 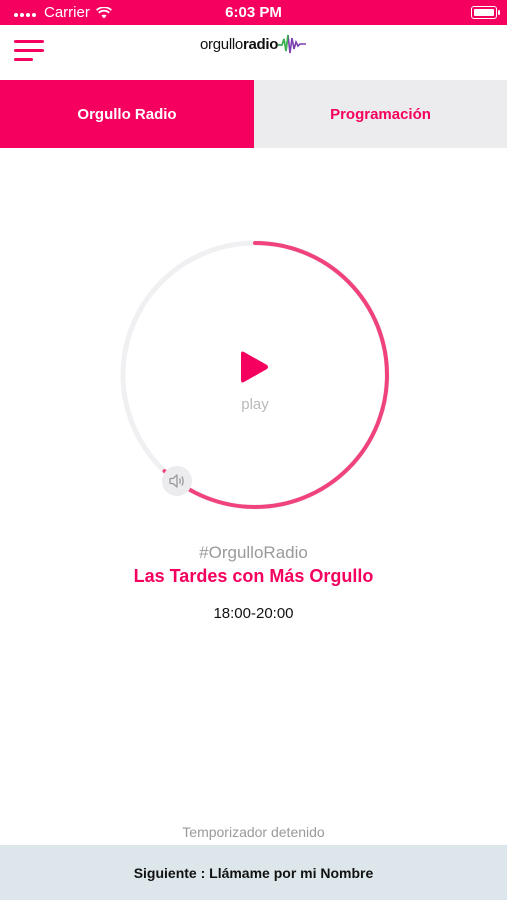 I want to click on battery-level, so click(x=483, y=12).